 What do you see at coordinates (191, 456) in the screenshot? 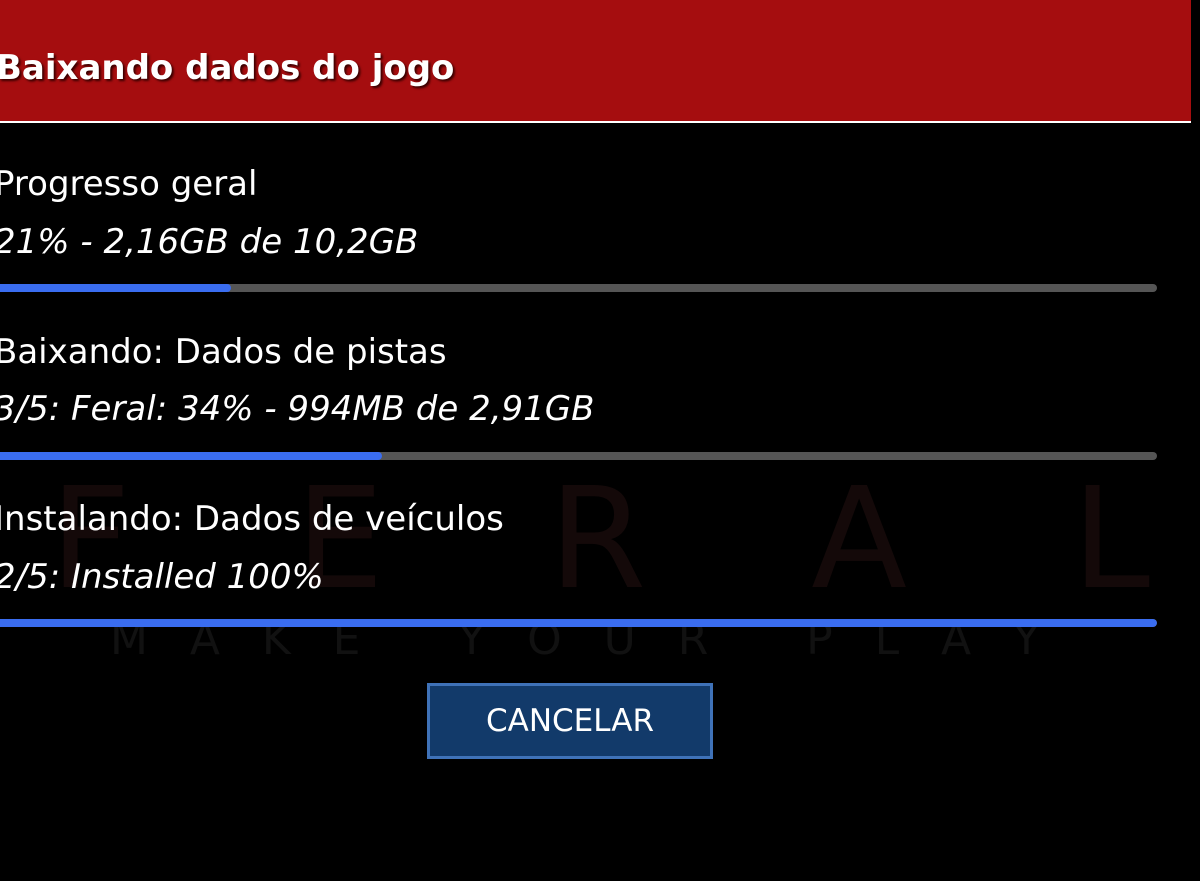
I see `download-step-progress-fill` at bounding box center [191, 456].